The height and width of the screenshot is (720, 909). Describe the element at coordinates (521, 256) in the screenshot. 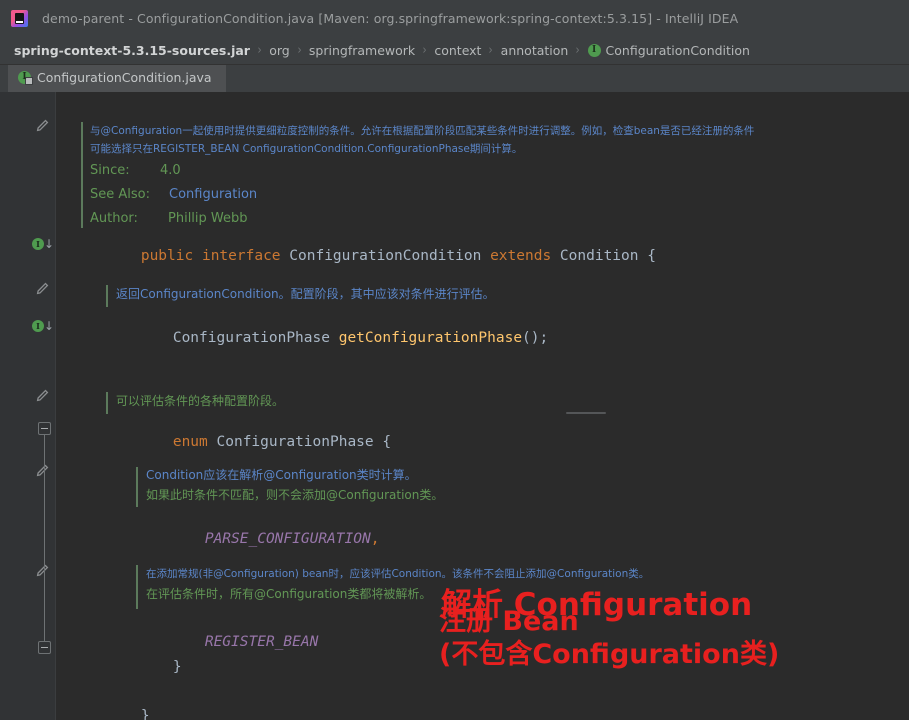

I see `keyword-extends: extends` at that location.